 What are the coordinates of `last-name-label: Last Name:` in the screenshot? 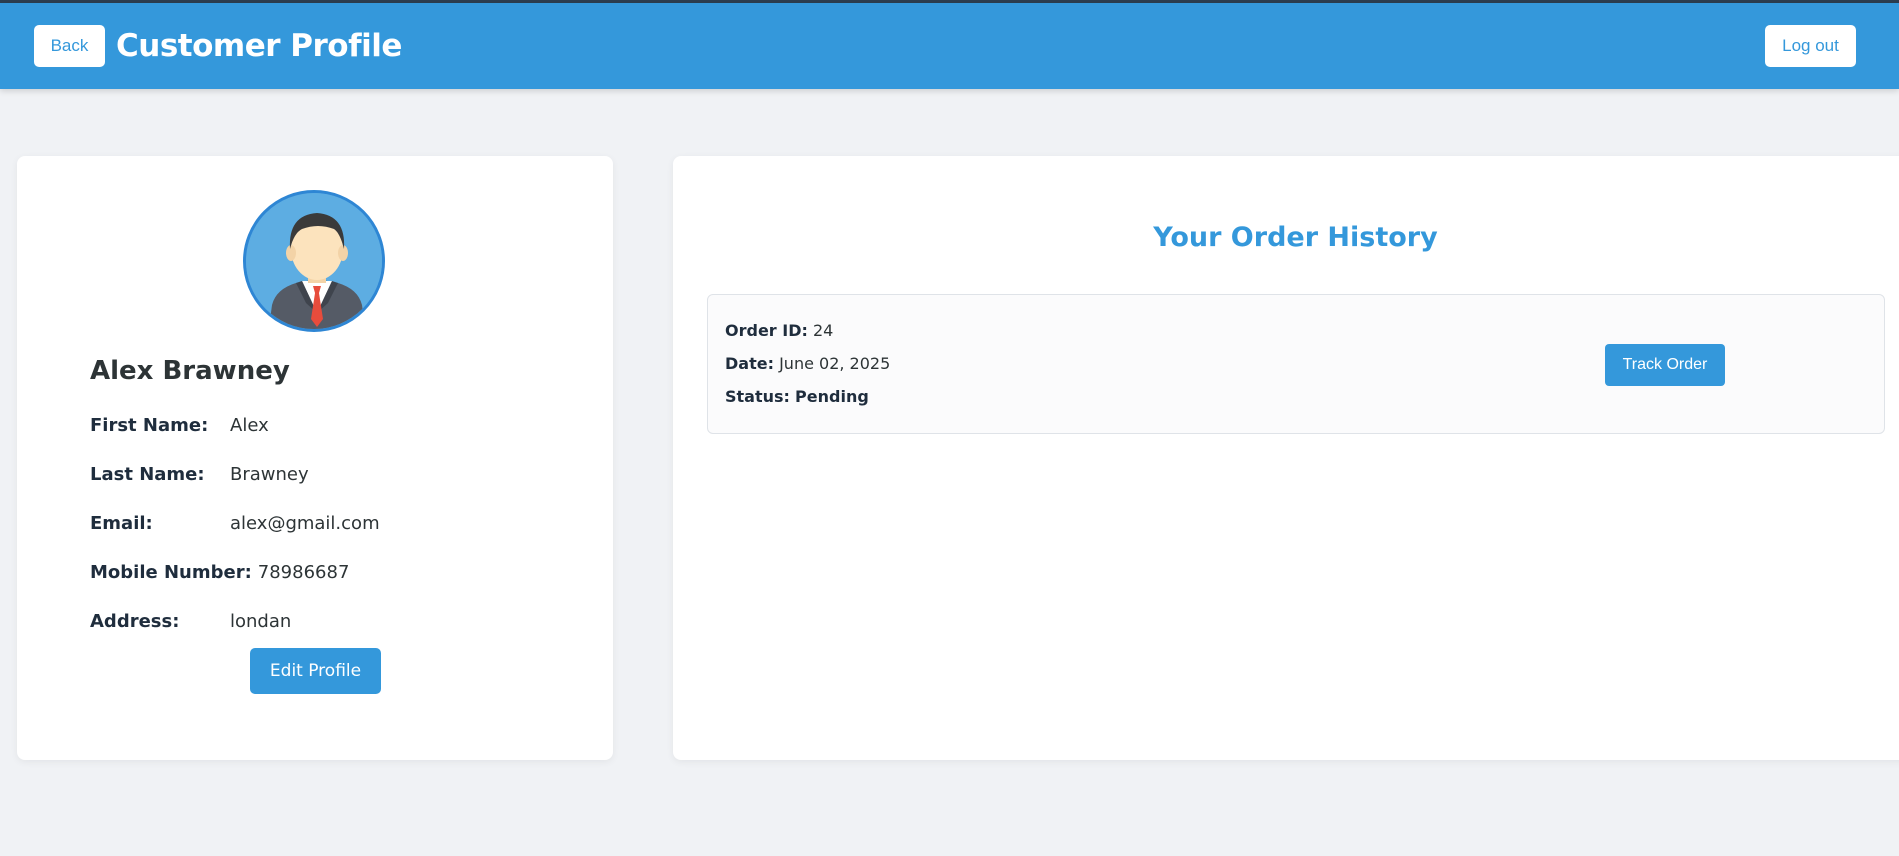 It's located at (147, 474).